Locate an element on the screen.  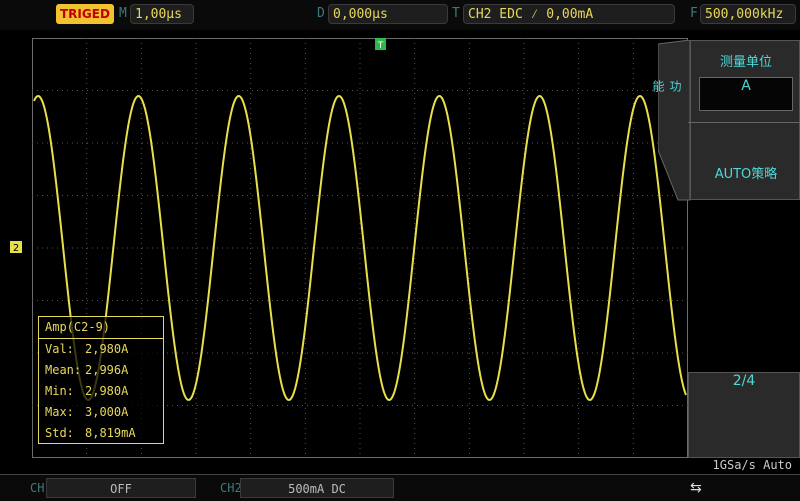
measurement-key: Mean: is located at coordinates (63, 370).